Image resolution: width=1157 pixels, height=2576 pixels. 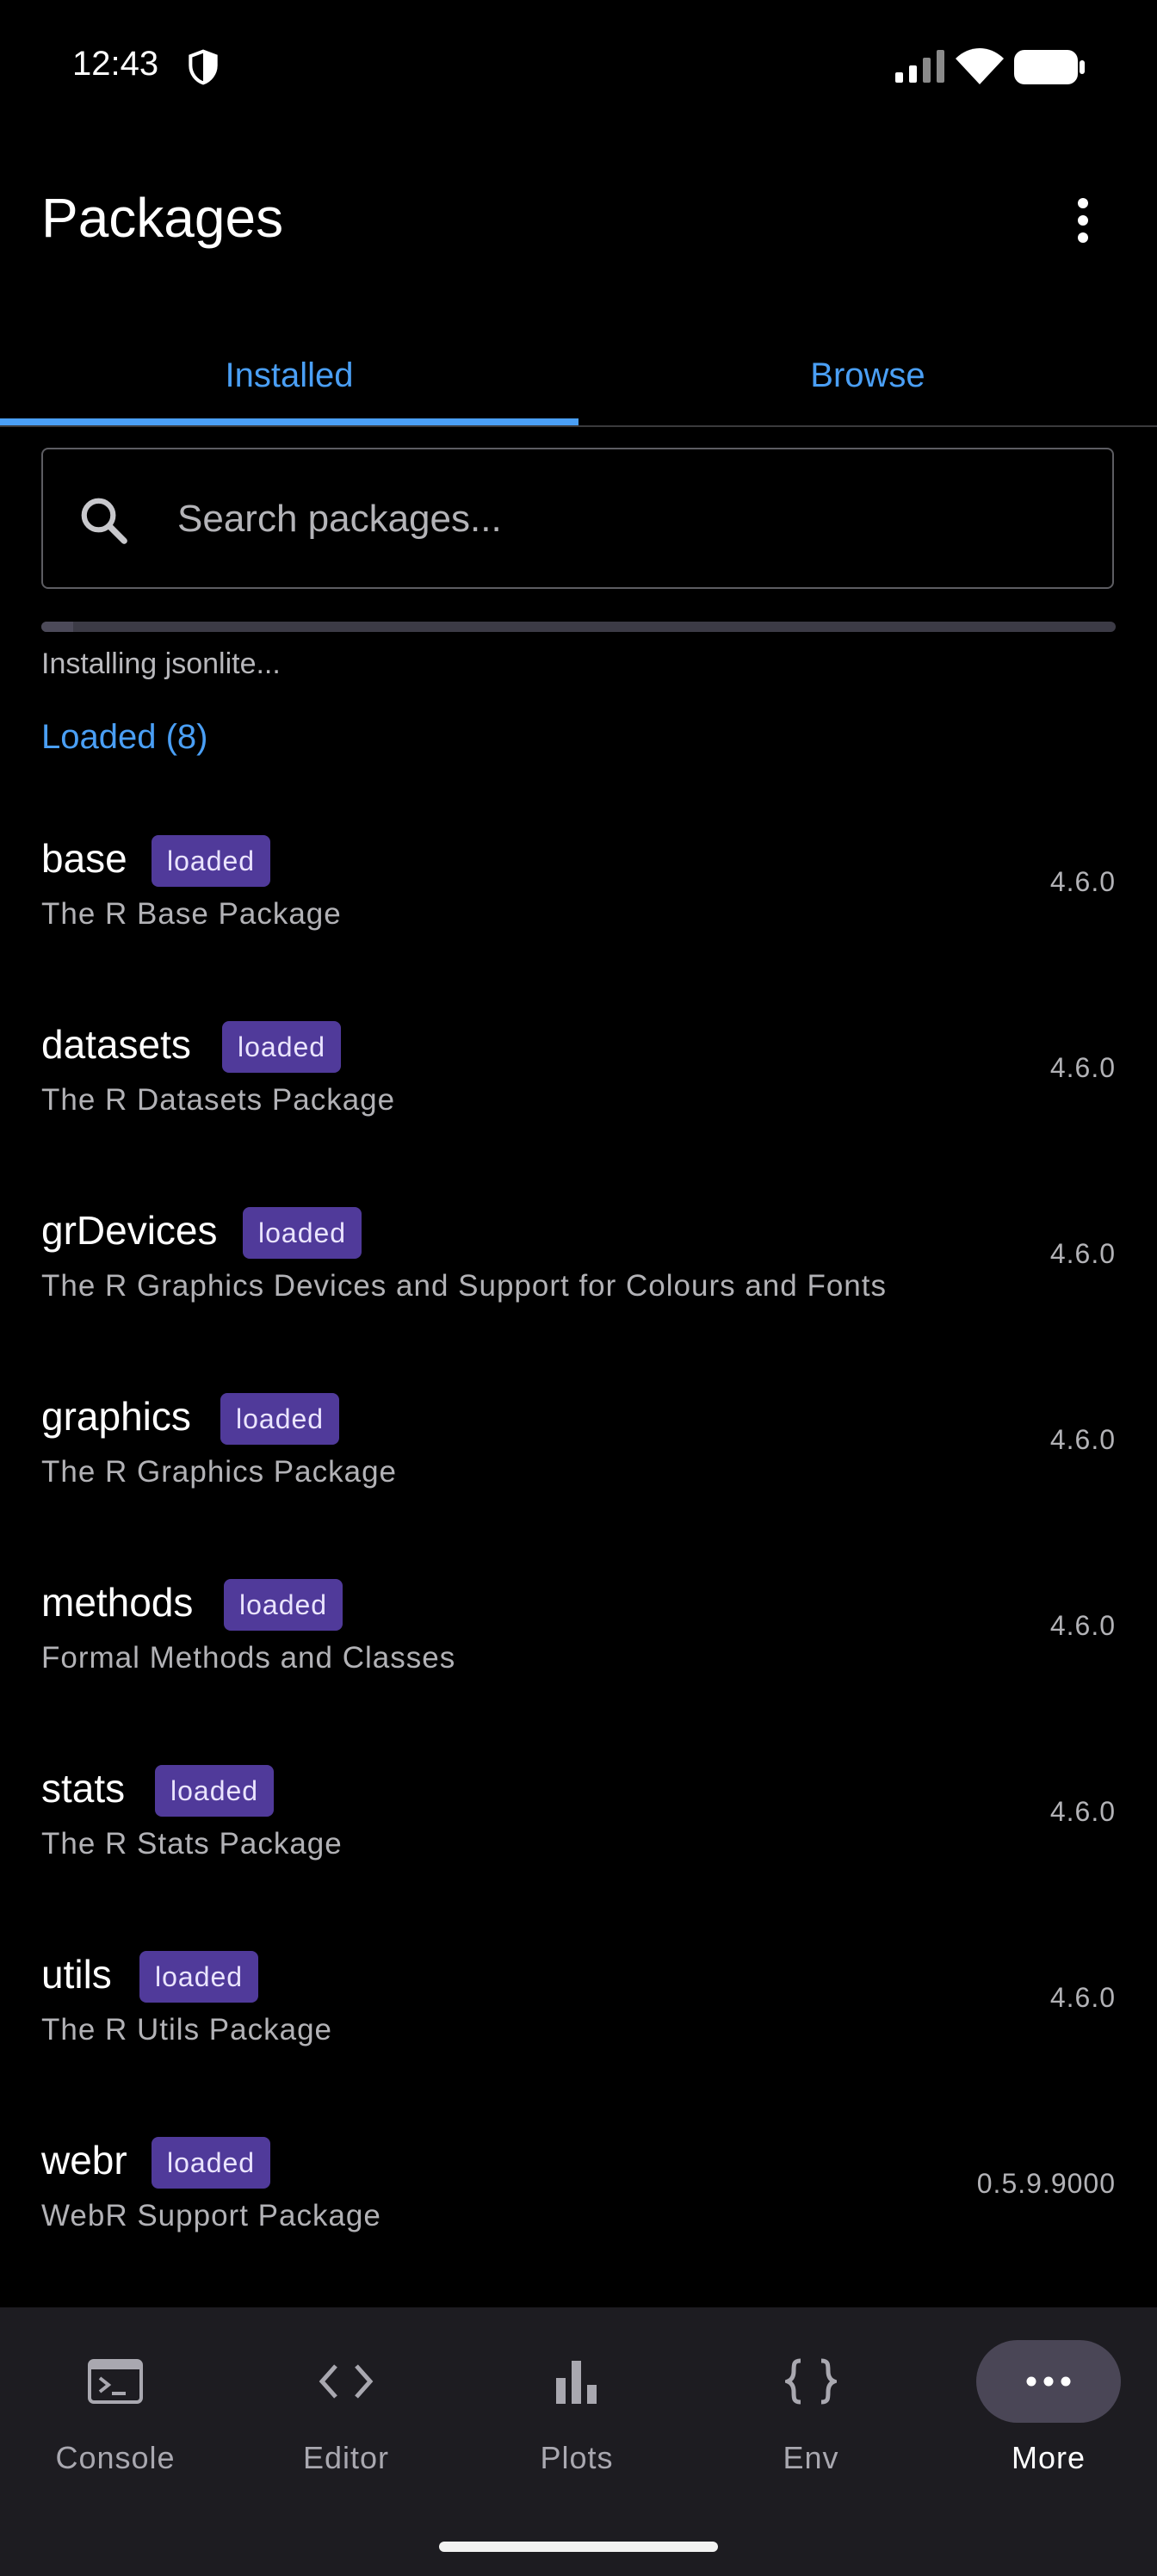 I want to click on tab-installed: Installed, so click(x=289, y=376).